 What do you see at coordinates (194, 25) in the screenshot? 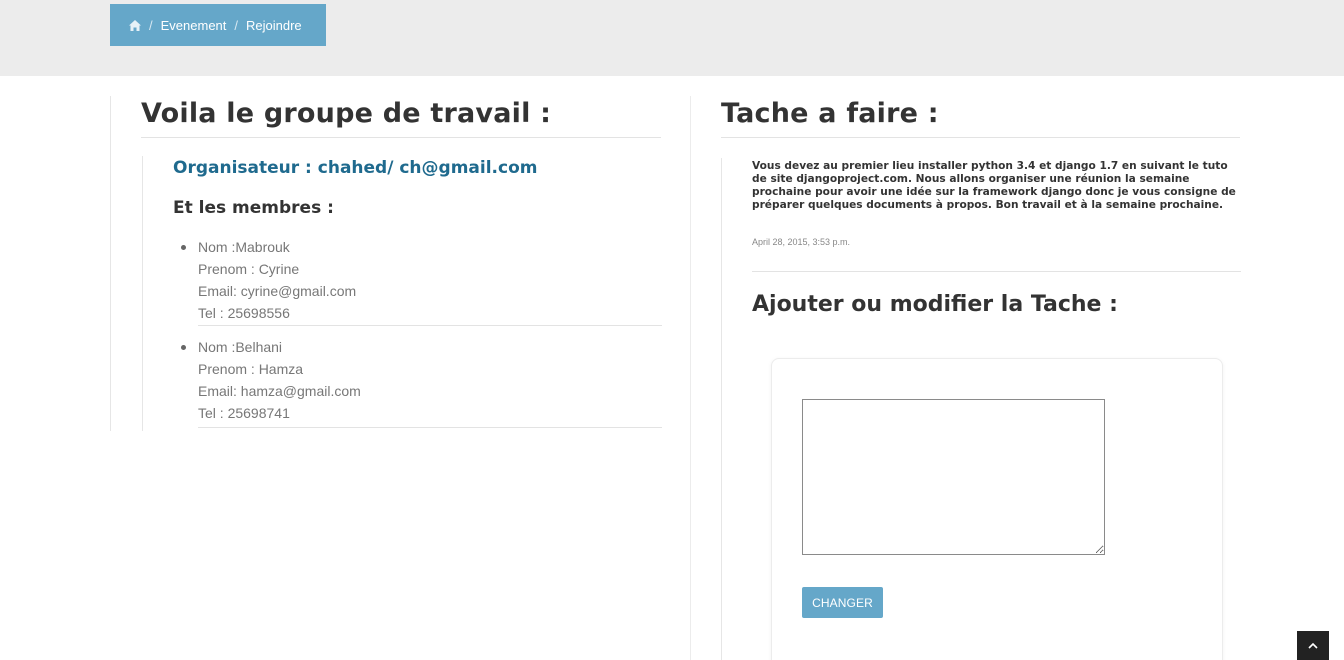
I see `breadcrumb-item-evenement: Evenement` at bounding box center [194, 25].